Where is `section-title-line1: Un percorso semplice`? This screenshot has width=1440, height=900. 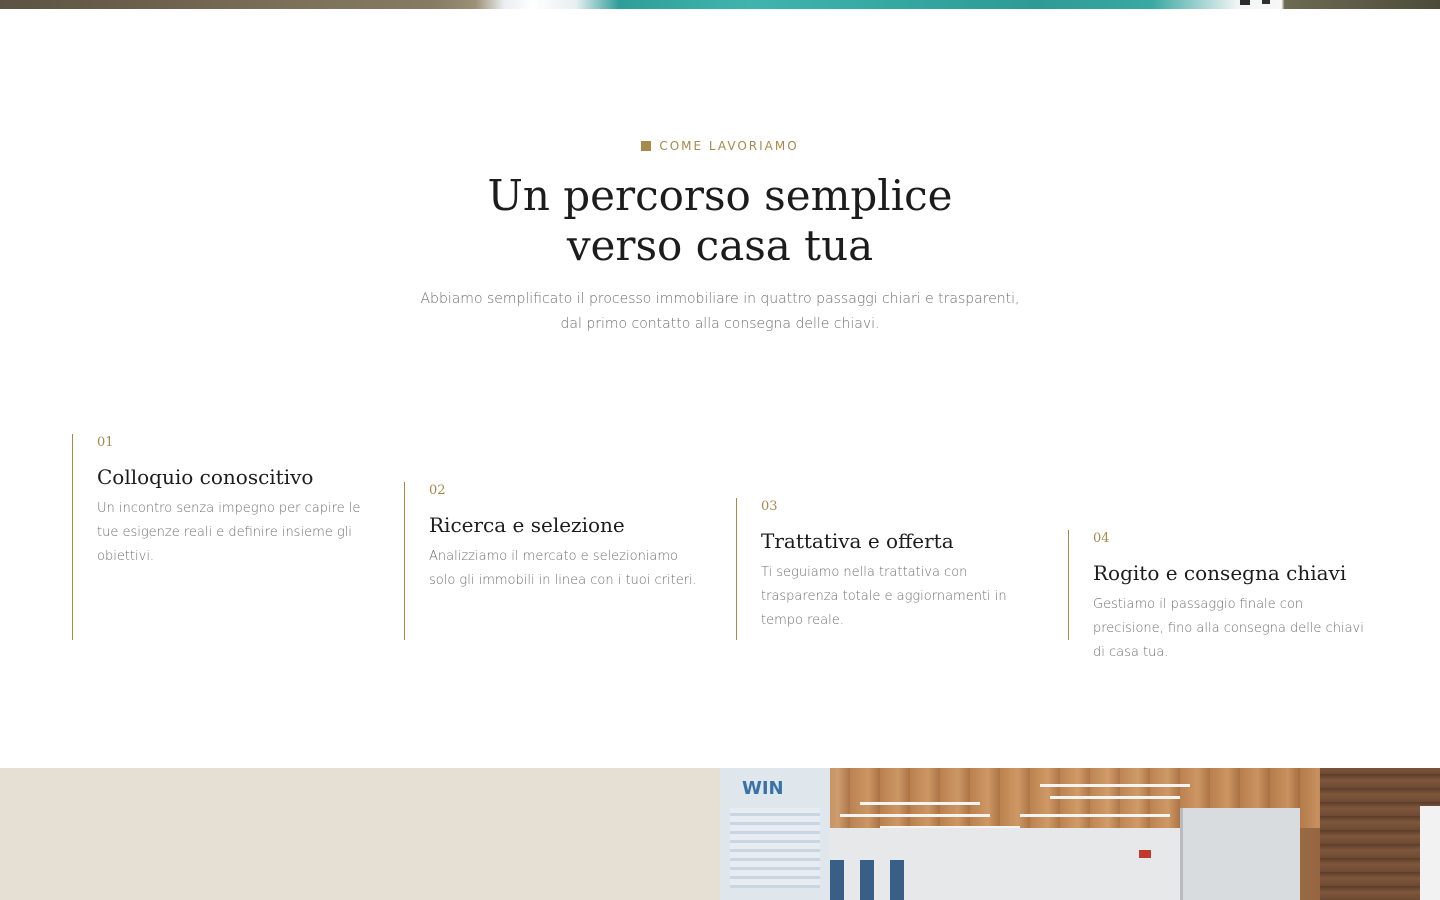 section-title-line1: Un percorso semplice is located at coordinates (720, 195).